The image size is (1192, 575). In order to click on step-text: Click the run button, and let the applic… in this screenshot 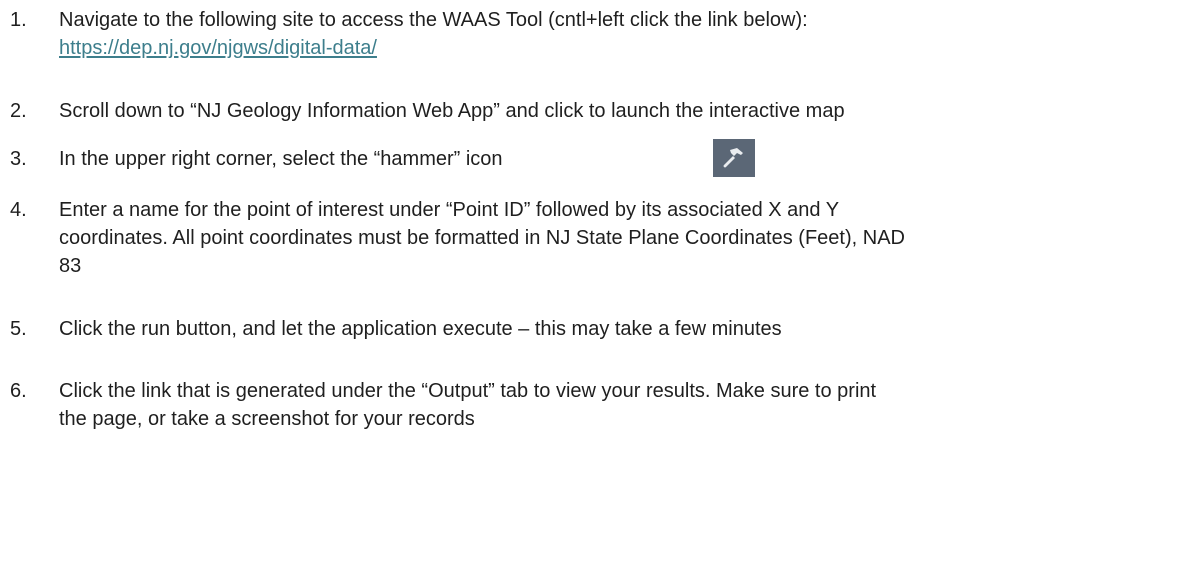, I will do `click(420, 329)`.